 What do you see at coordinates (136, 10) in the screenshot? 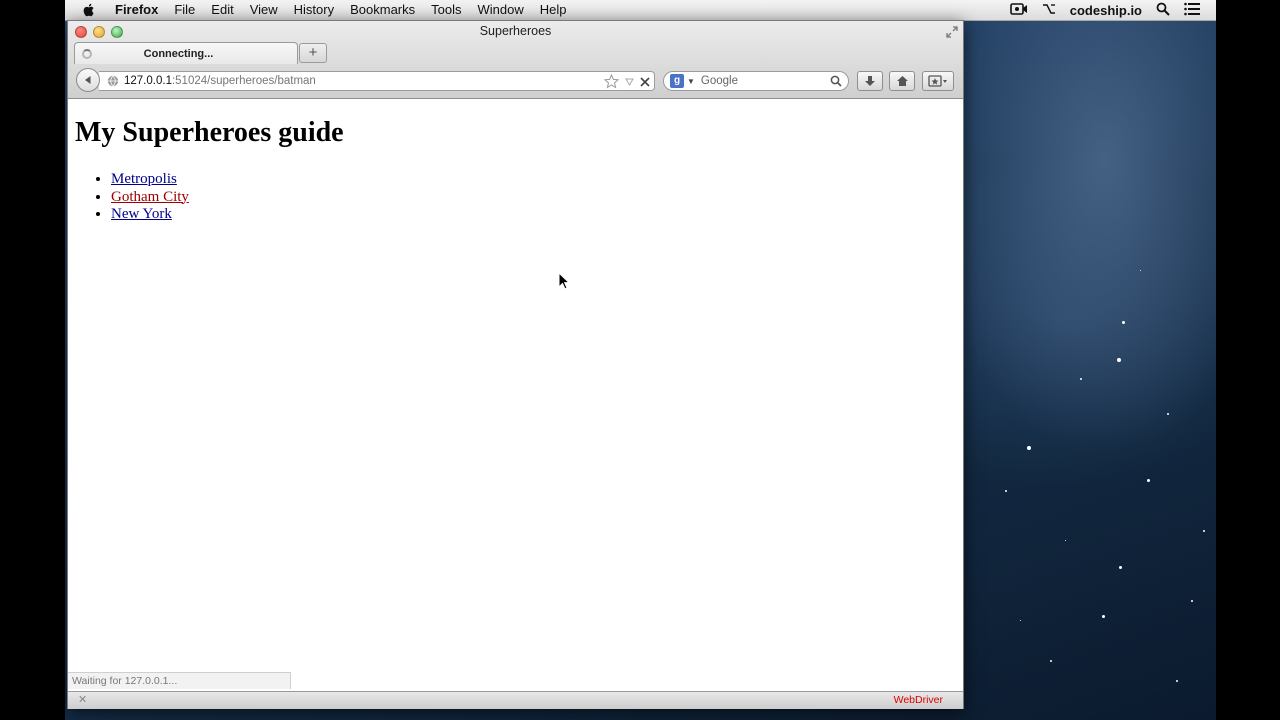
I see `menu-app-firefox: Firefox` at bounding box center [136, 10].